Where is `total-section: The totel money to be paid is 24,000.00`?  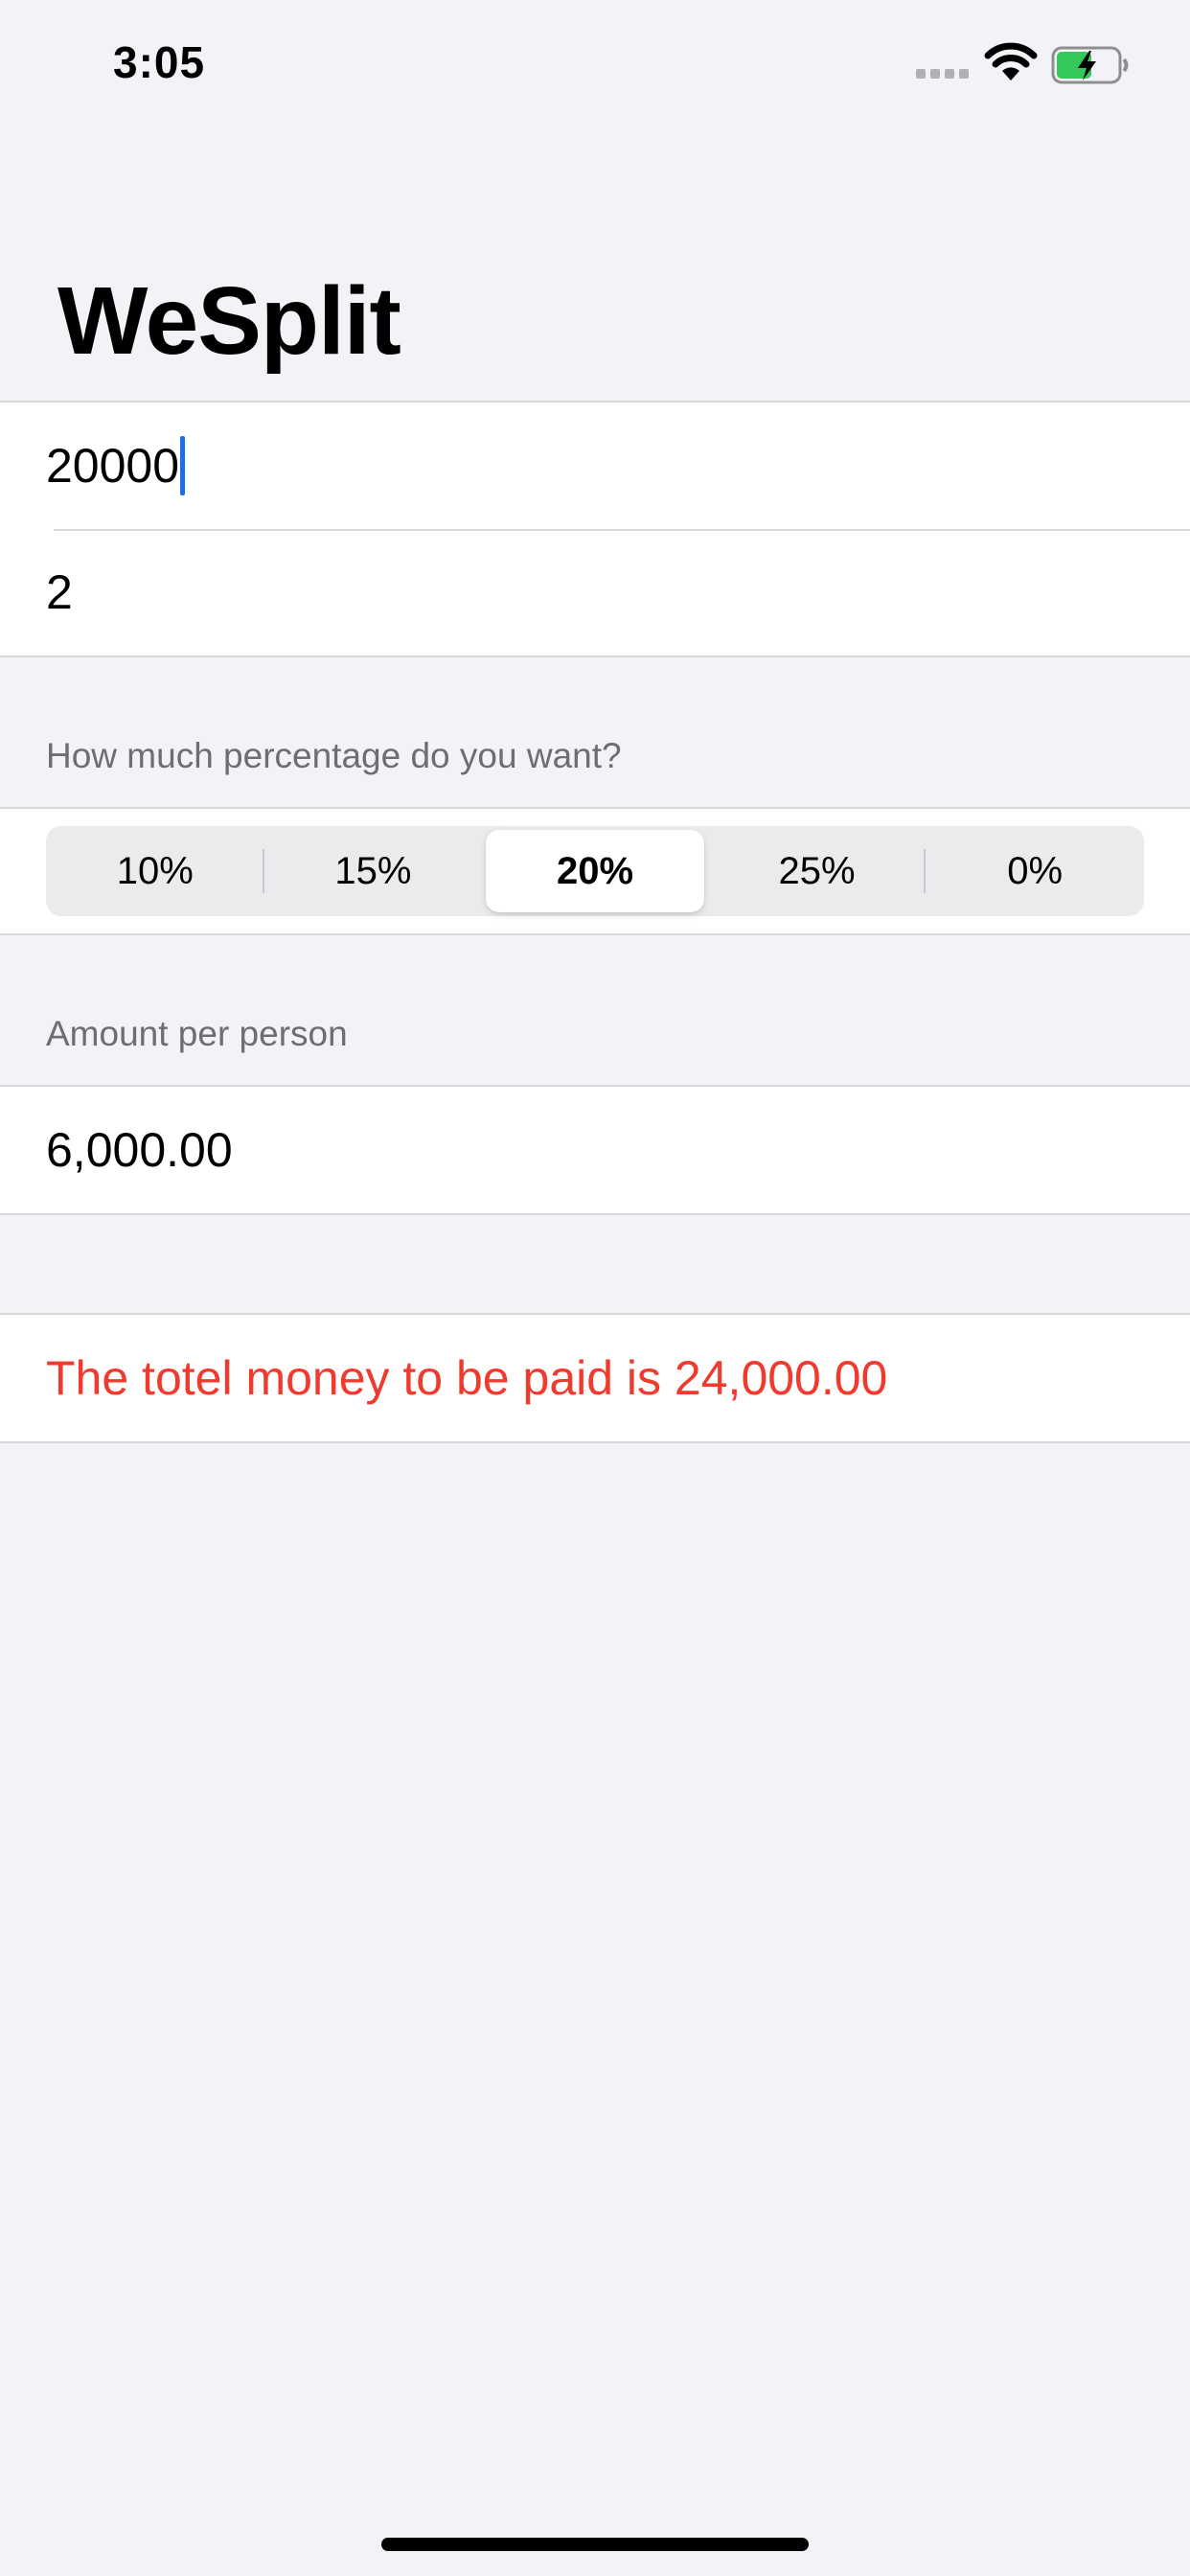
total-section: The totel money to be paid is 24,000.00 is located at coordinates (595, 1378).